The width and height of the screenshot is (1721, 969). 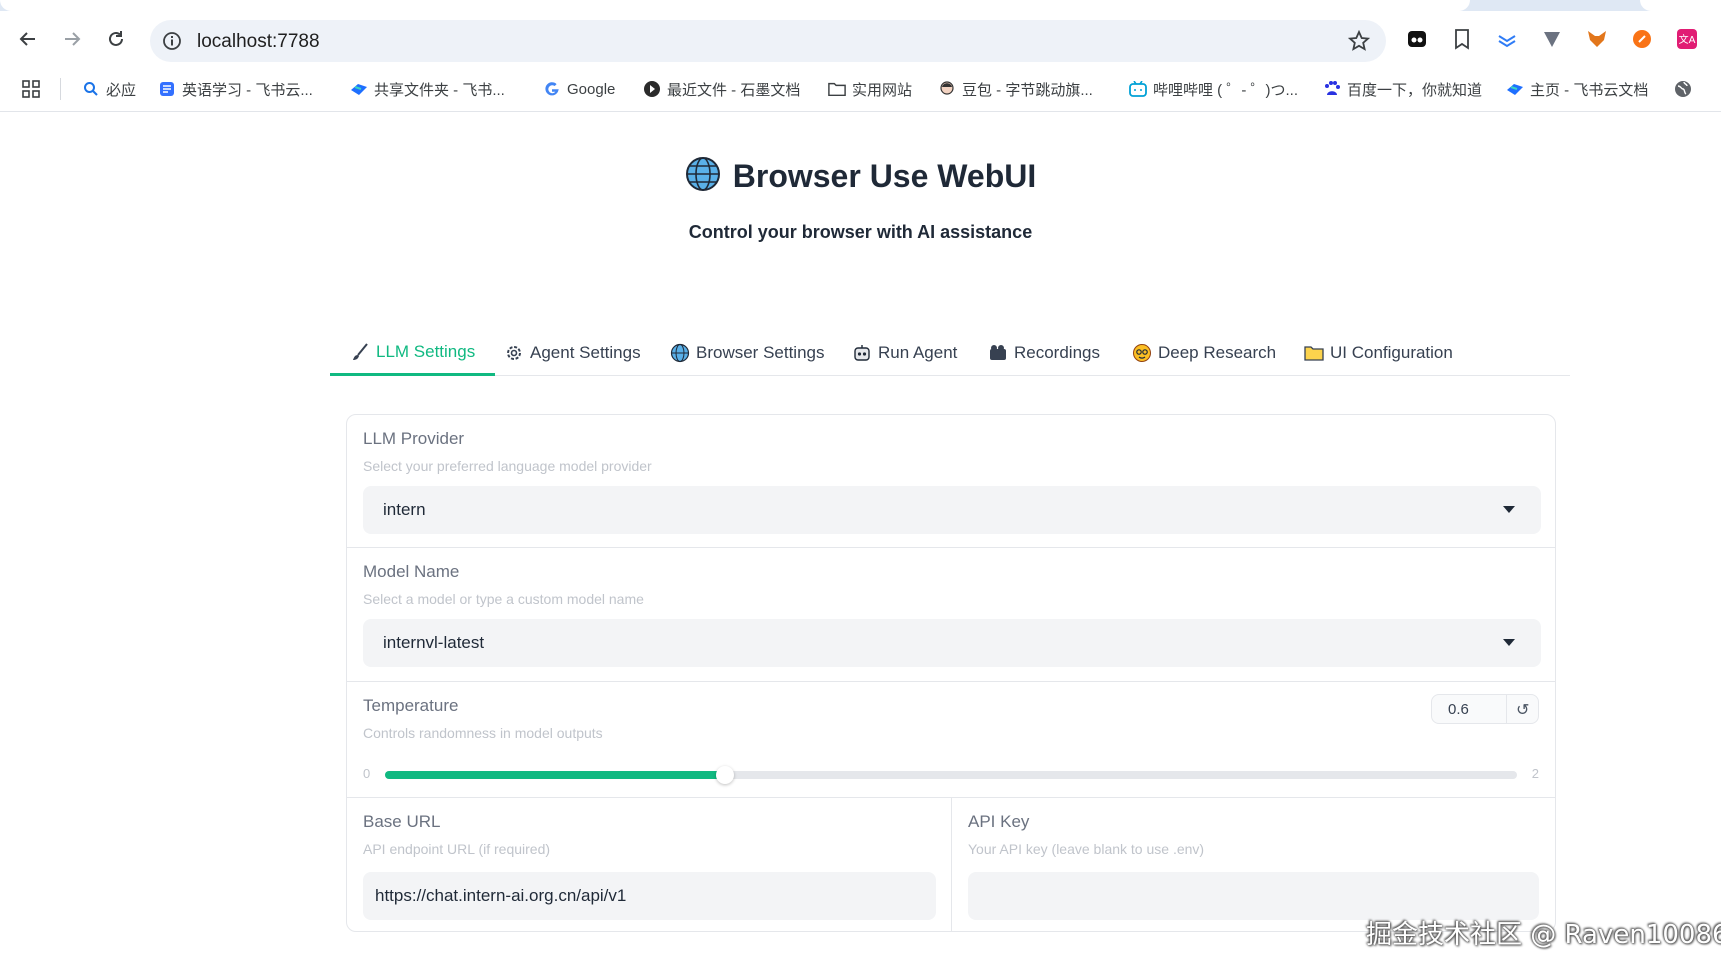 What do you see at coordinates (1597, 39) in the screenshot?
I see `extension-fox-icon` at bounding box center [1597, 39].